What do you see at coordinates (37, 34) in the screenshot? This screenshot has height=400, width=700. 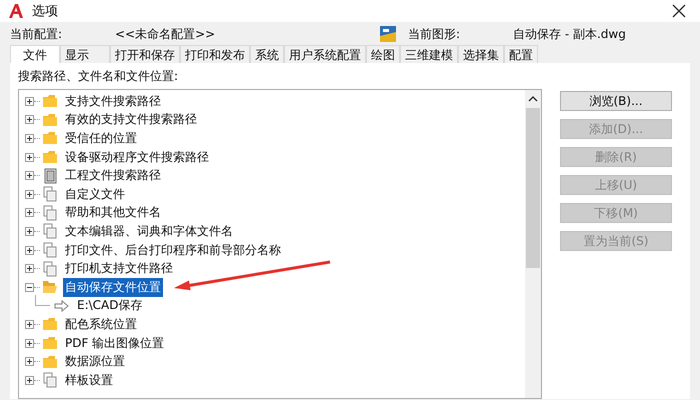 I see `profile-label: 当前配置:` at bounding box center [37, 34].